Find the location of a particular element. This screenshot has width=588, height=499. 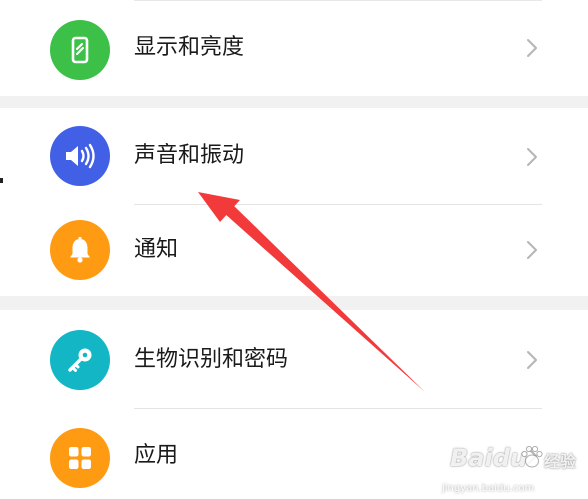

notification-icon-circle is located at coordinates (80, 250).